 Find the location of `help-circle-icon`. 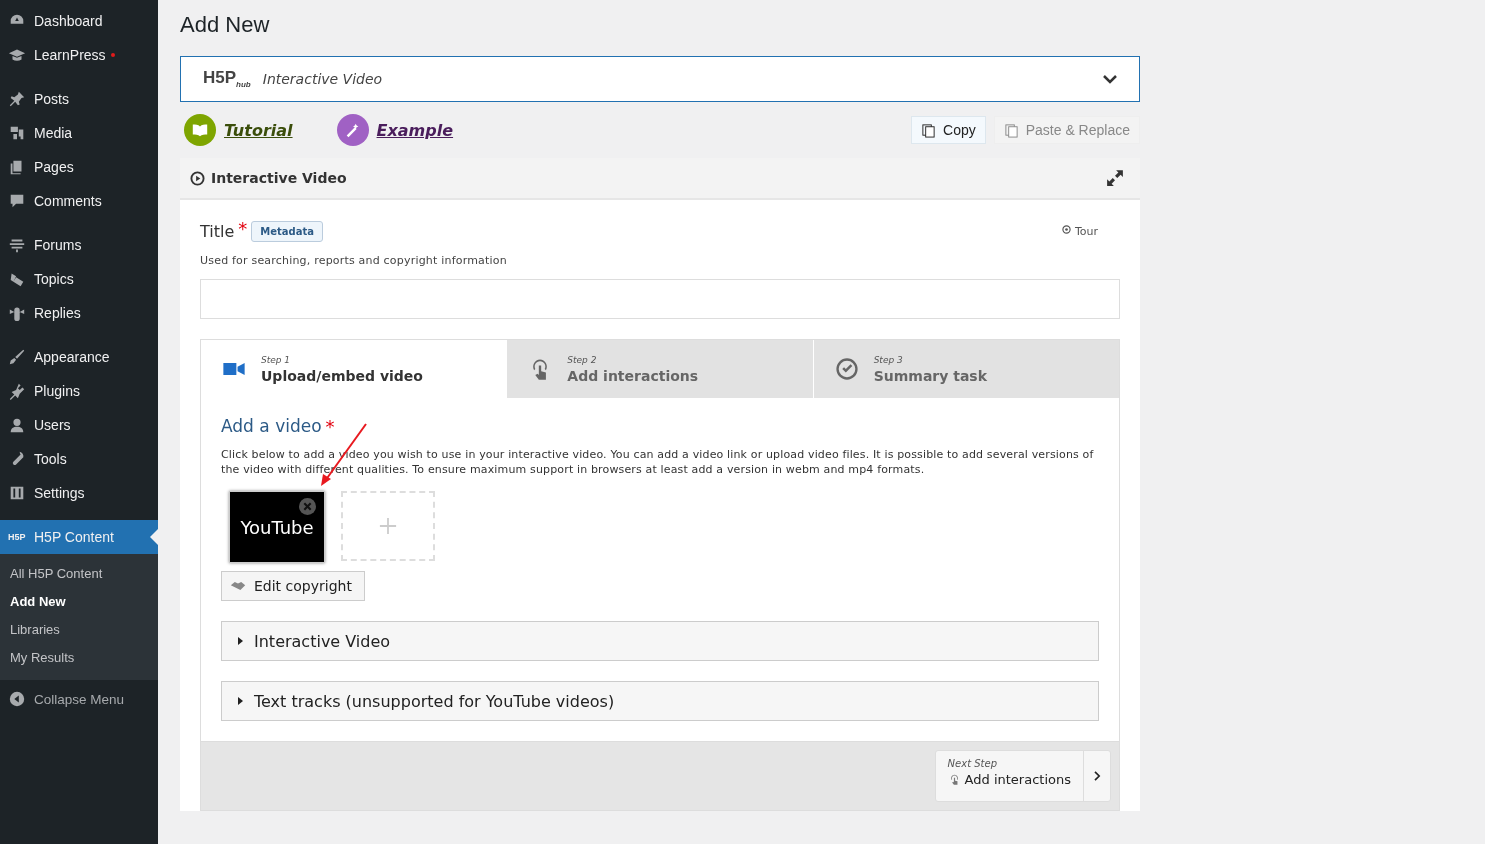

help-circle-icon is located at coordinates (1066, 229).